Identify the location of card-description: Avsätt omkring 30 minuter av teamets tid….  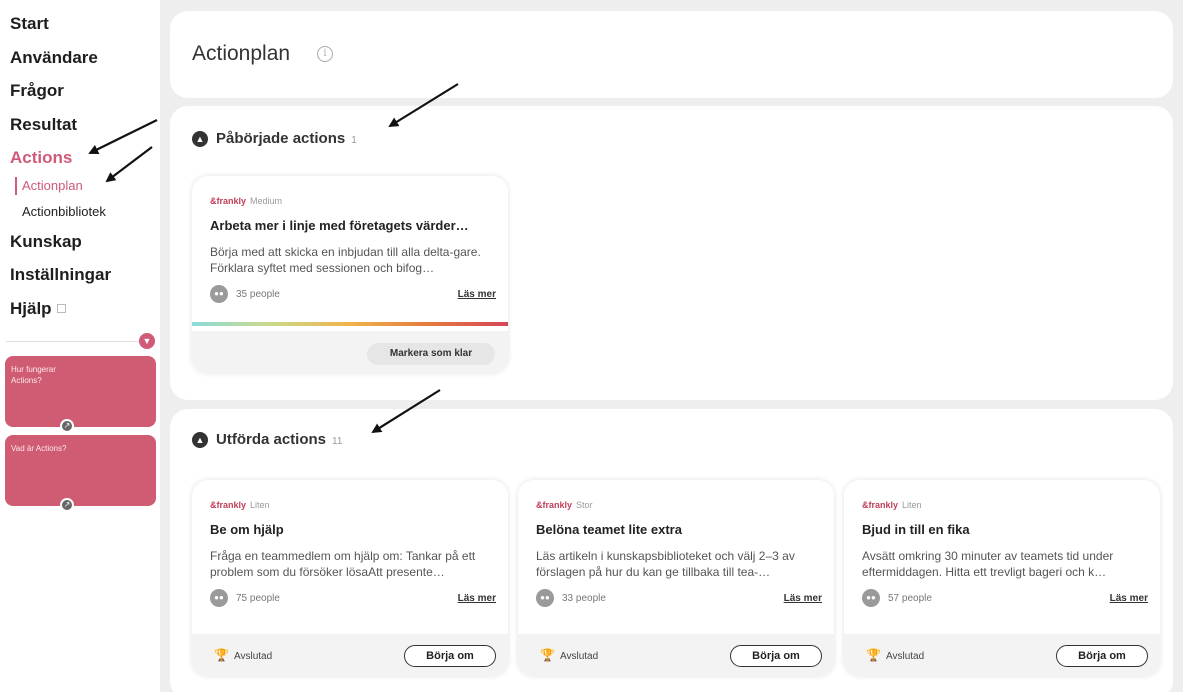
(988, 564).